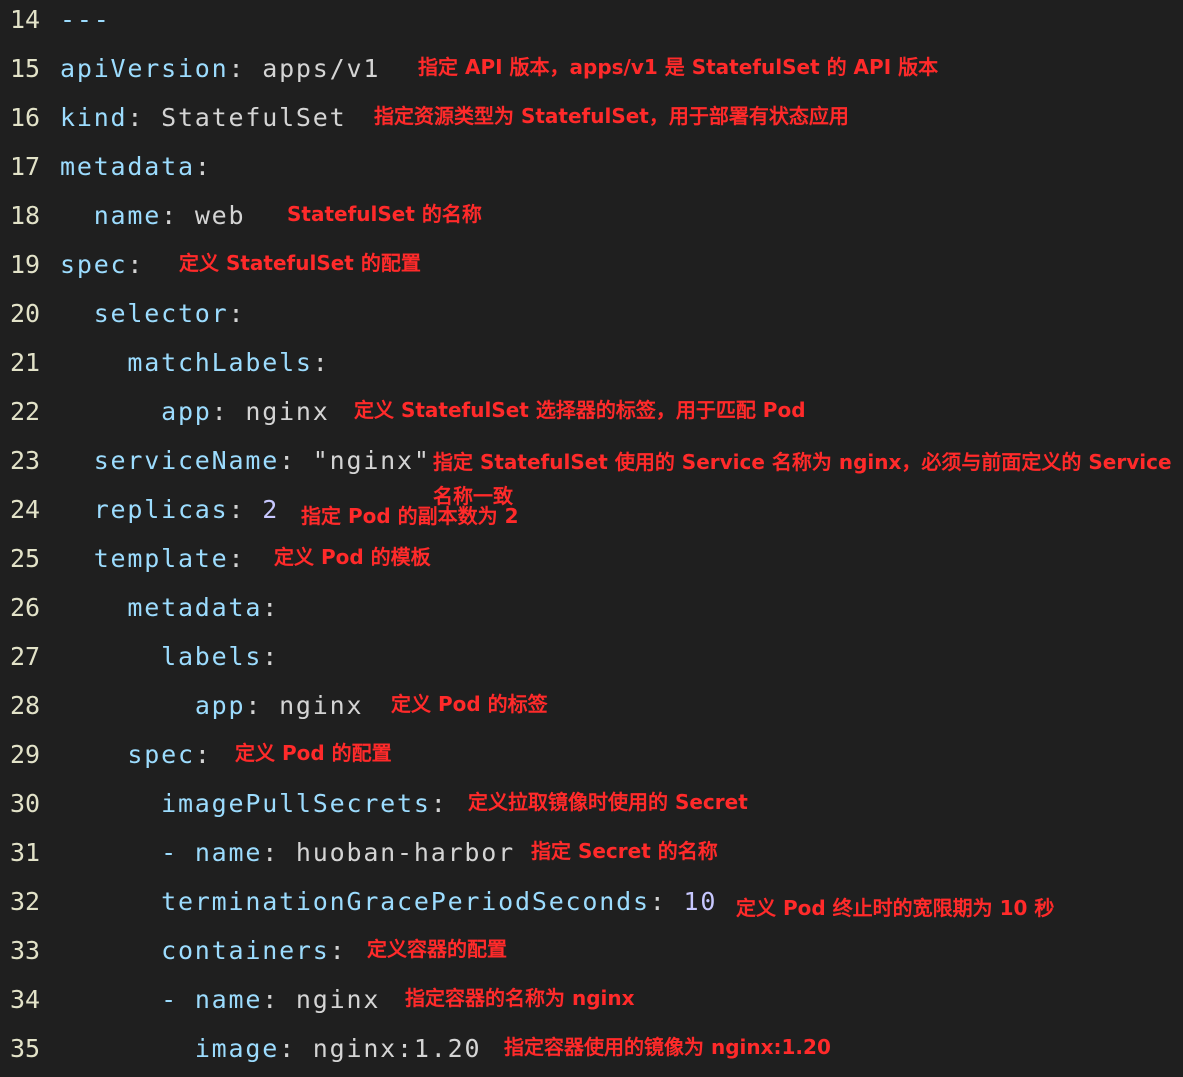 Image resolution: width=1183 pixels, height=1077 pixels. Describe the element at coordinates (25, 117) in the screenshot. I see `line-number: 16` at that location.